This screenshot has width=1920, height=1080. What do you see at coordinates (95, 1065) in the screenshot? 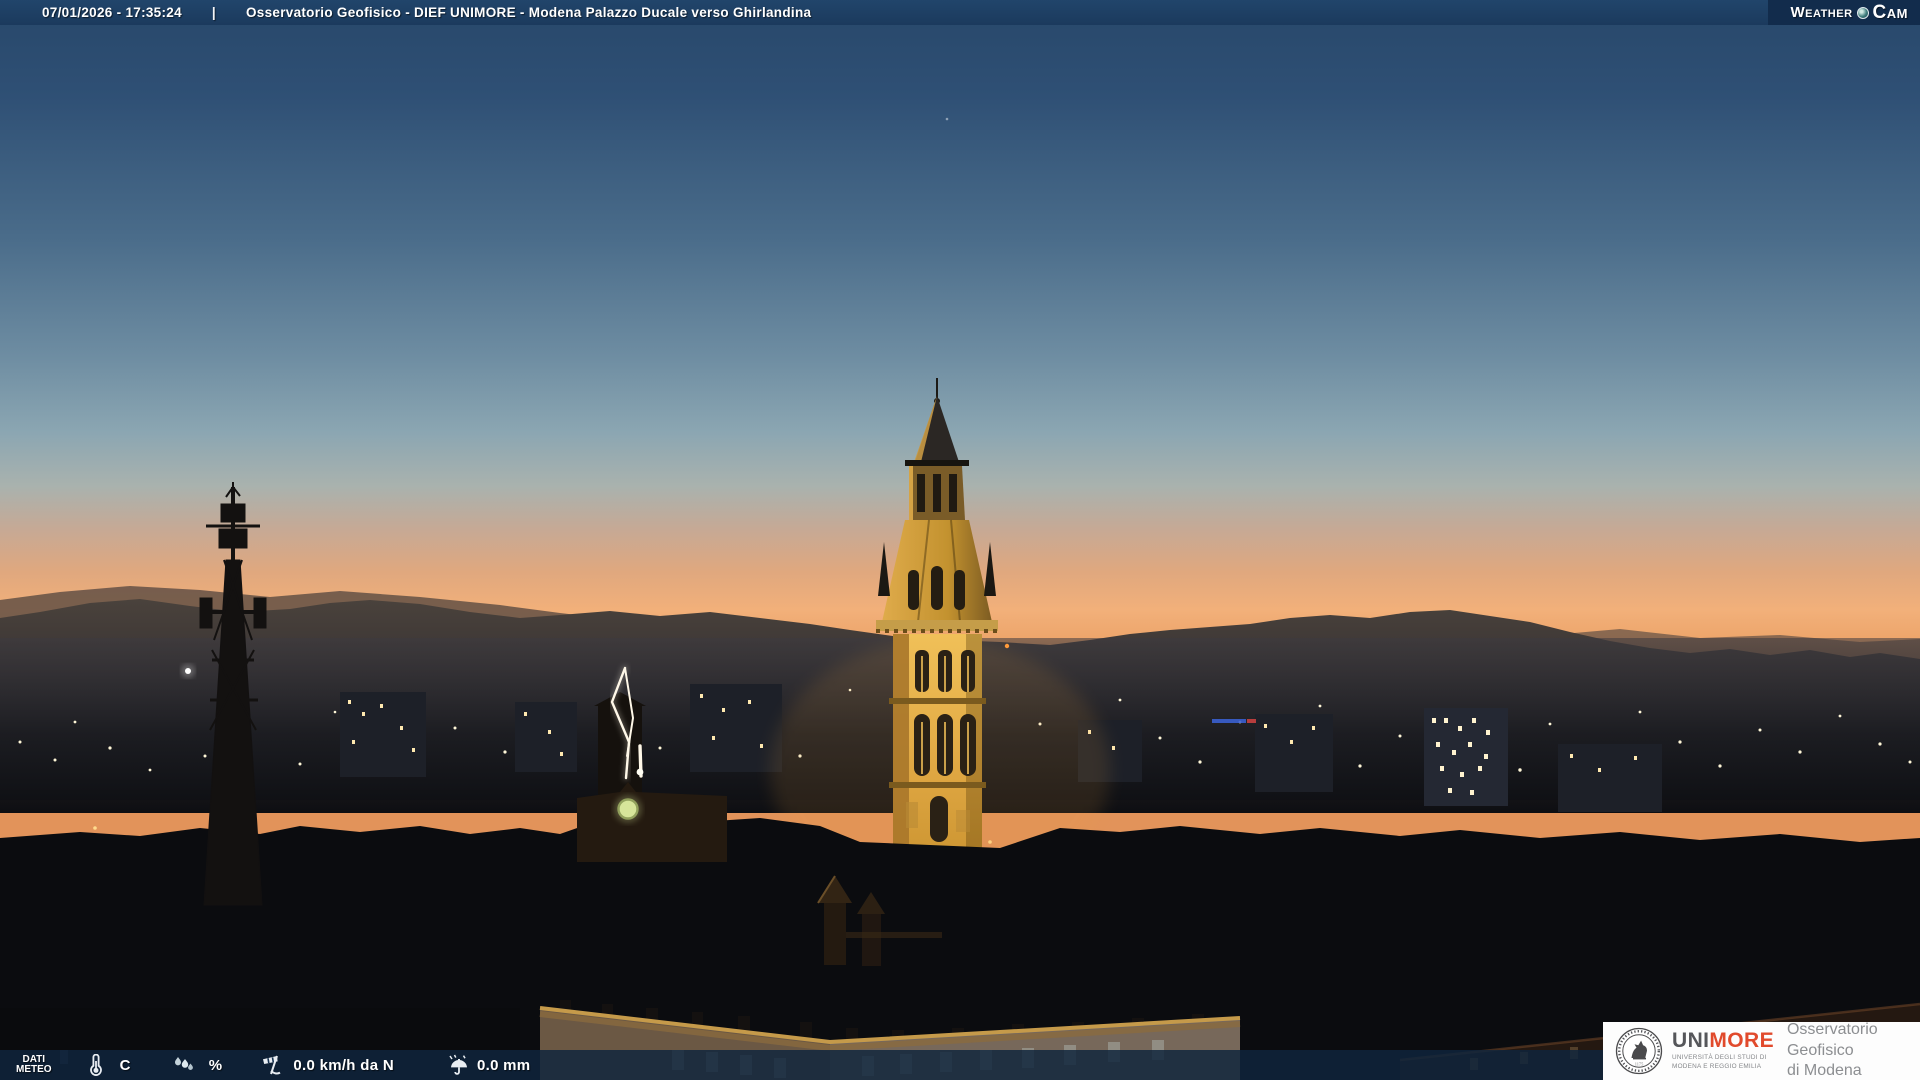
I see `thermometer-icon` at bounding box center [95, 1065].